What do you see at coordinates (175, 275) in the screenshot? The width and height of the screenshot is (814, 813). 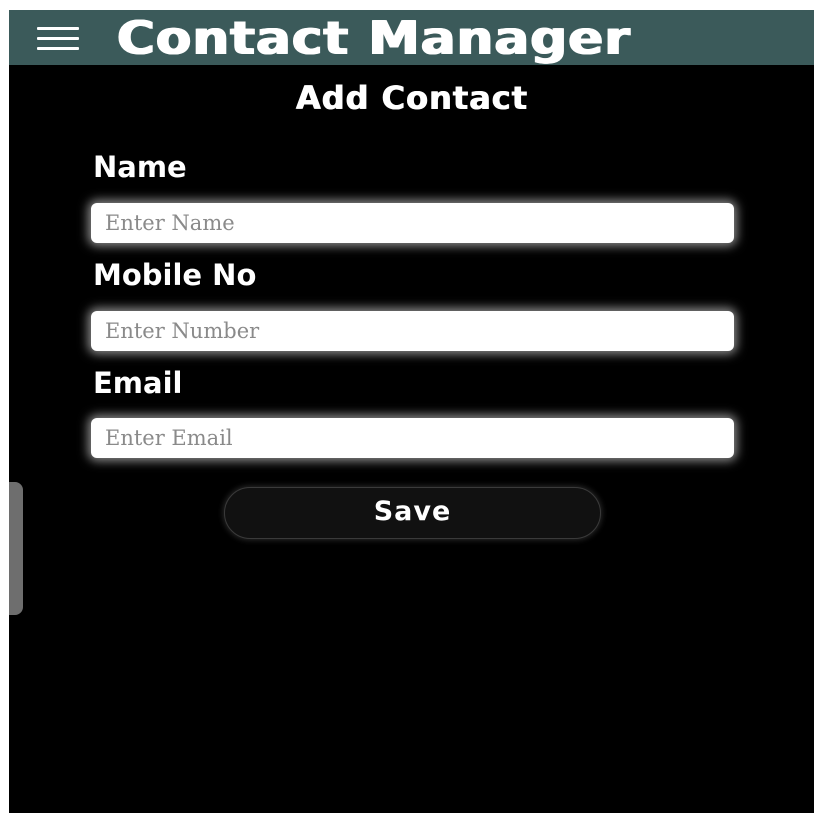 I see `mobile-label: Mobile No` at bounding box center [175, 275].